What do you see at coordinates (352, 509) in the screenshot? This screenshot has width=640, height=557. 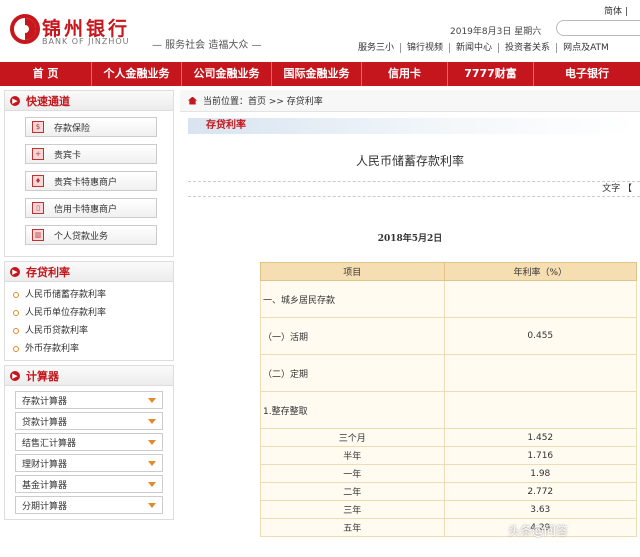 I see `rate-item-name: 三年` at bounding box center [352, 509].